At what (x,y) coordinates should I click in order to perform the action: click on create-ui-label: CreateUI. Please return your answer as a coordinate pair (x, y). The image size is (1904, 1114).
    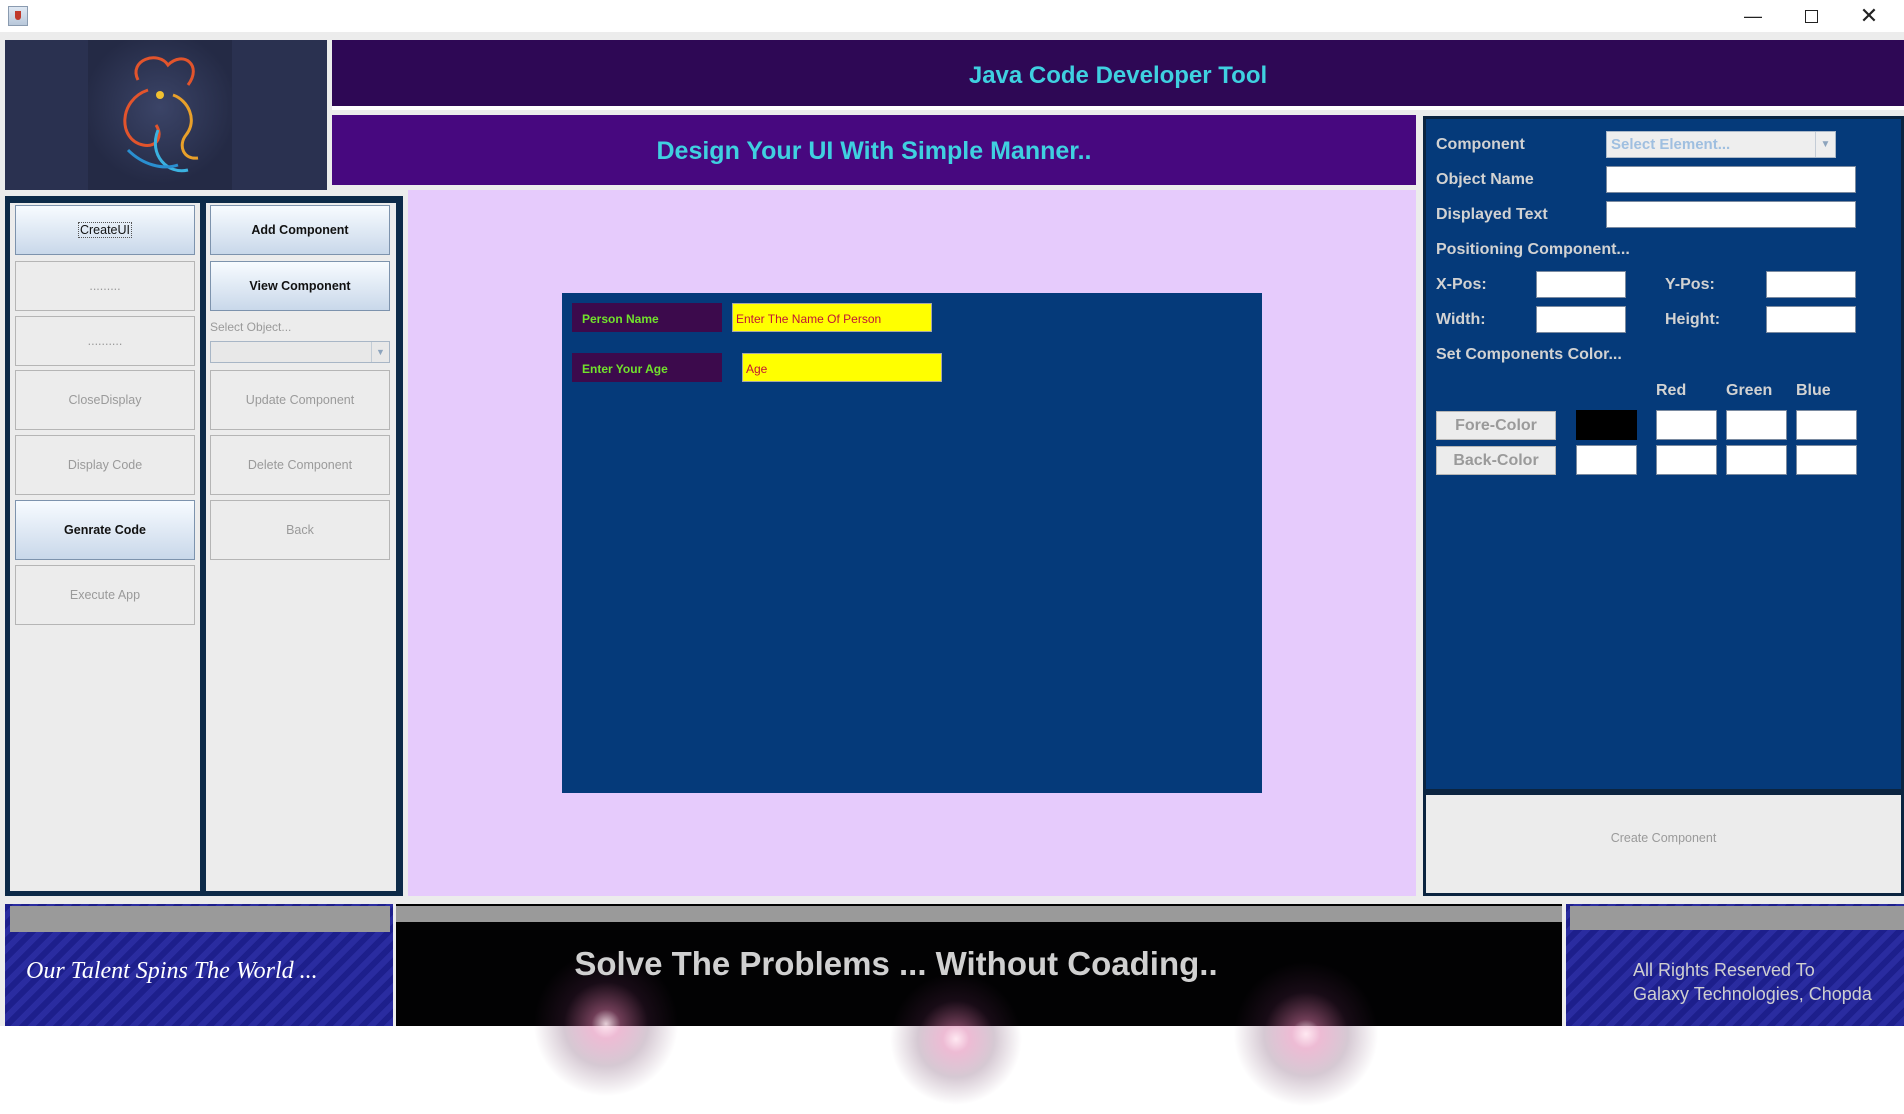
    Looking at the image, I should click on (105, 230).